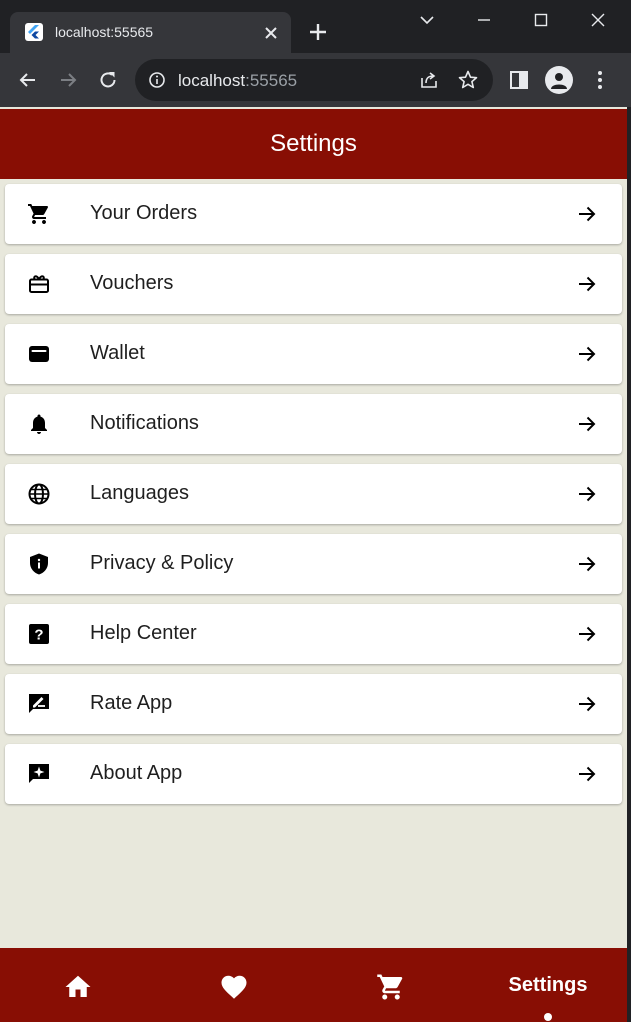 The height and width of the screenshot is (1022, 631). I want to click on nav-item-home, so click(78, 985).